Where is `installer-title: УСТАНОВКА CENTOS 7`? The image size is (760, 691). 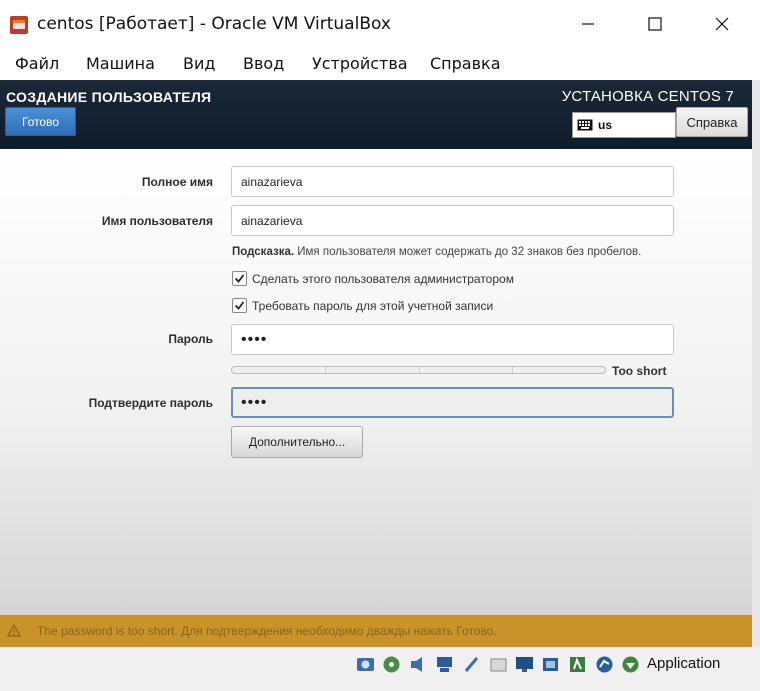
installer-title: УСТАНОВКА CENTOS 7 is located at coordinates (647, 96).